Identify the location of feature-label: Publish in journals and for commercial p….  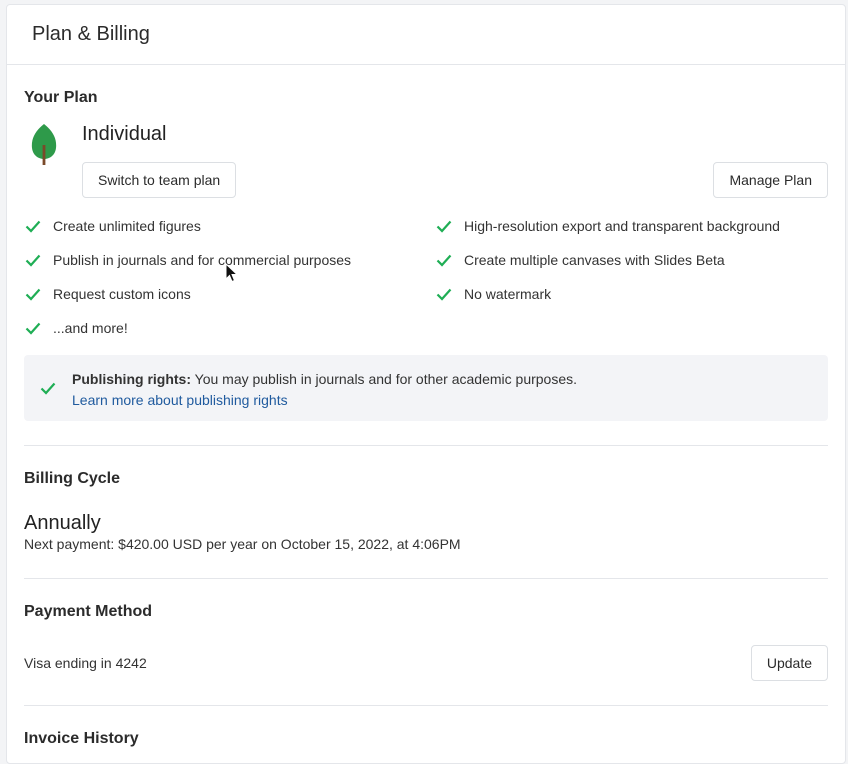
(202, 260).